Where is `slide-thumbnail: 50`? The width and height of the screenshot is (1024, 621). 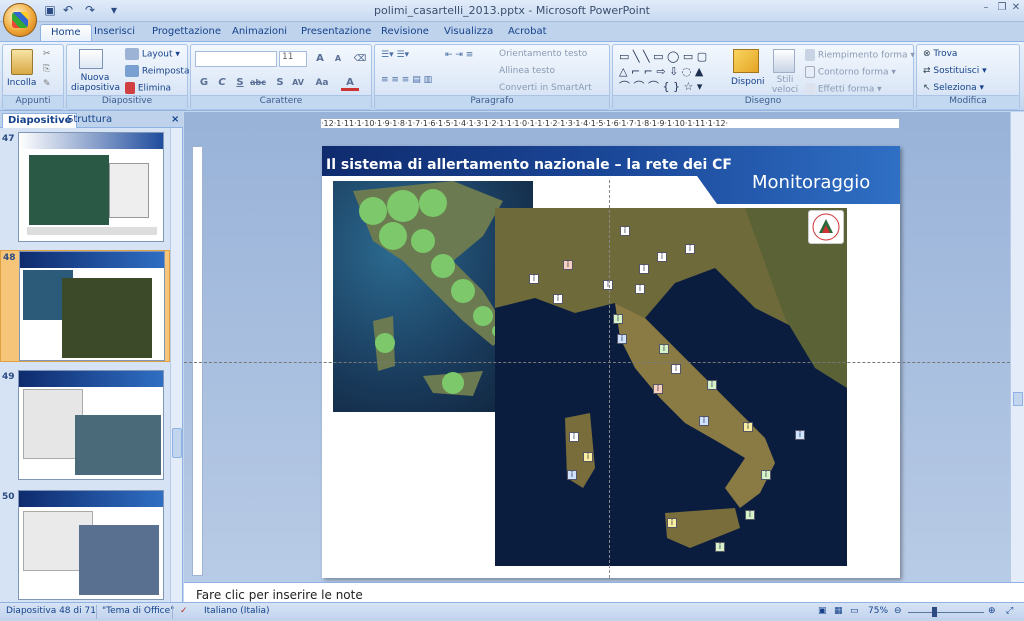
slide-thumbnail: 50 is located at coordinates (85, 546).